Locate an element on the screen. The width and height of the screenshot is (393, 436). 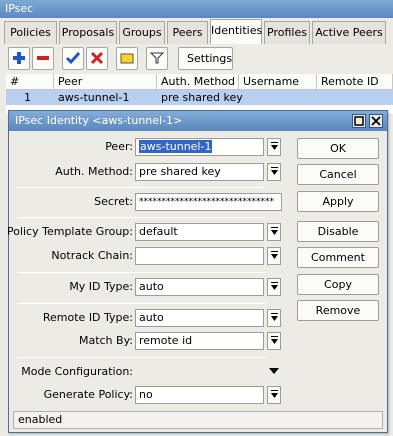
tab-identities: Identities is located at coordinates (236, 31).